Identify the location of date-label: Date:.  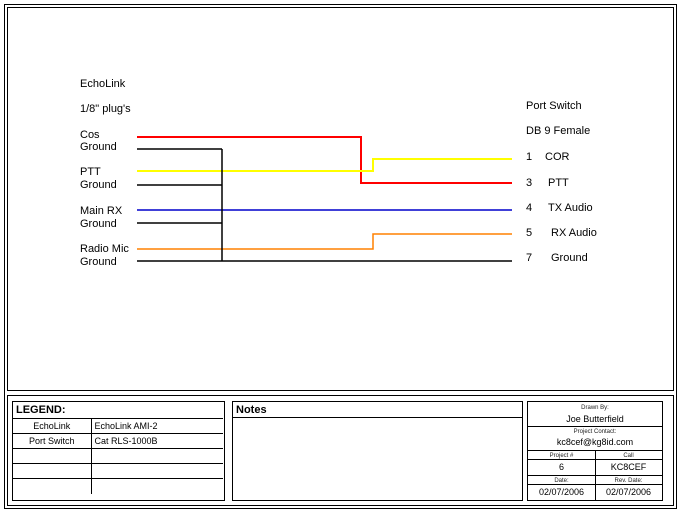
(561, 481).